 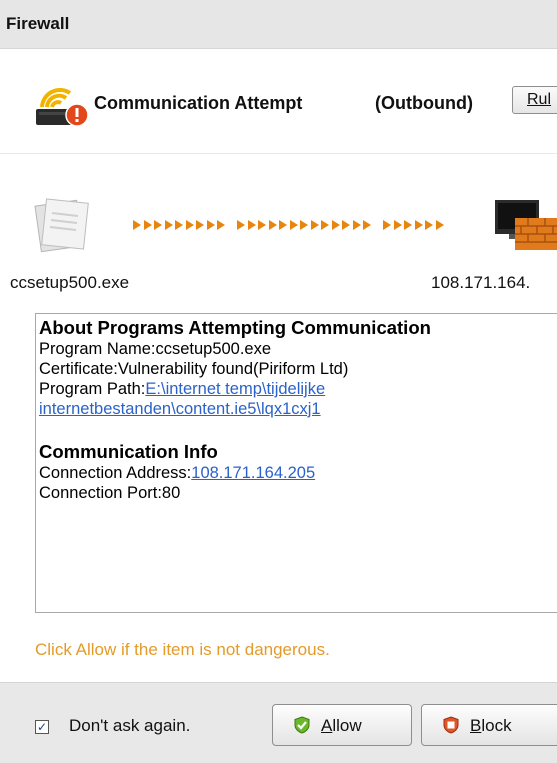 What do you see at coordinates (302, 725) in the screenshot?
I see `shield-check-icon` at bounding box center [302, 725].